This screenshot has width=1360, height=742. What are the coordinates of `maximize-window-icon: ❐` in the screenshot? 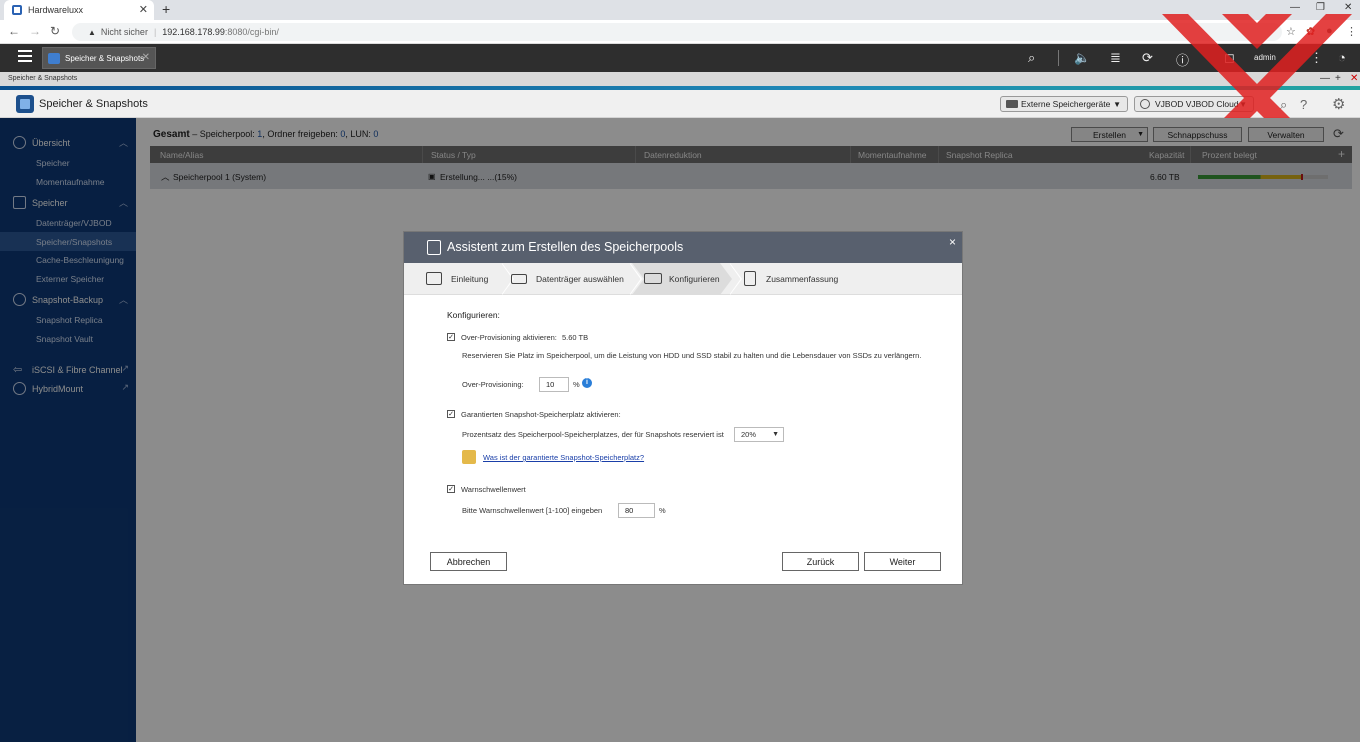 It's located at (1320, 7).